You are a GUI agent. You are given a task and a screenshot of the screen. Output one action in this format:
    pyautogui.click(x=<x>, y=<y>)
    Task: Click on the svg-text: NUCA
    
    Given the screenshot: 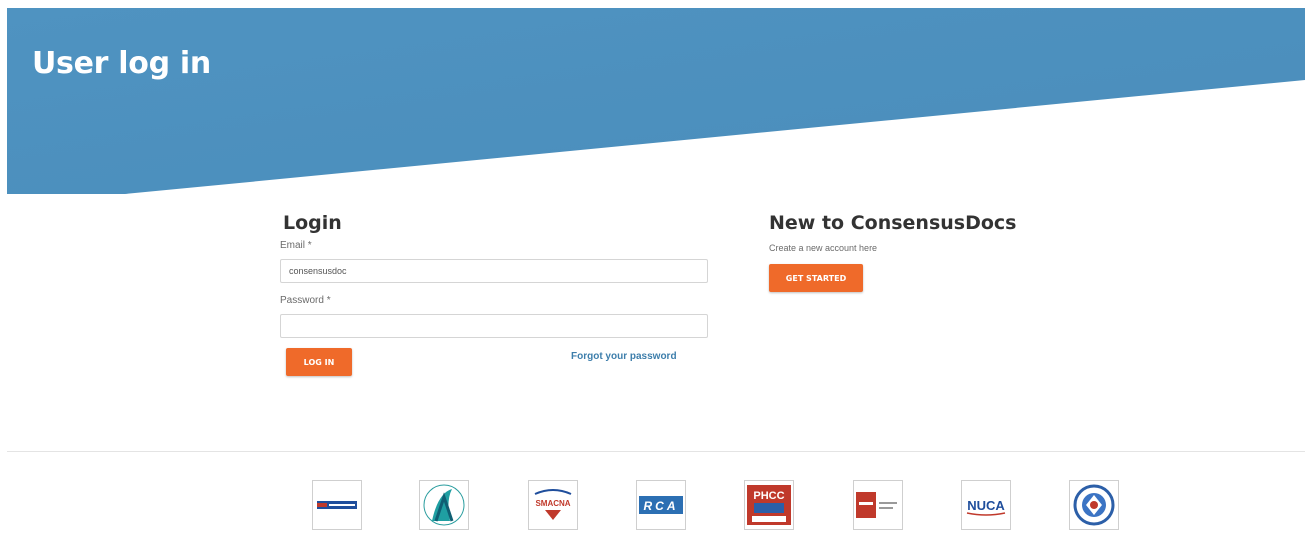 What is the action you would take?
    pyautogui.click(x=986, y=505)
    